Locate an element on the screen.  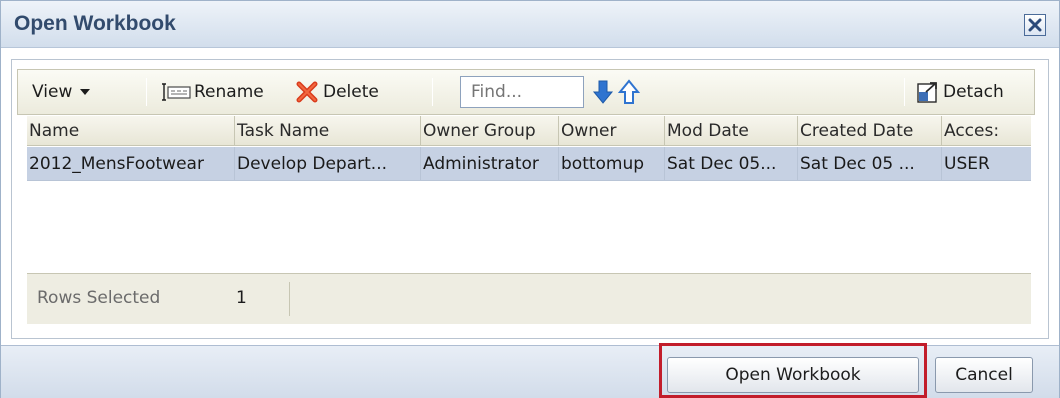
cell-owner: bottomup is located at coordinates (612, 163).